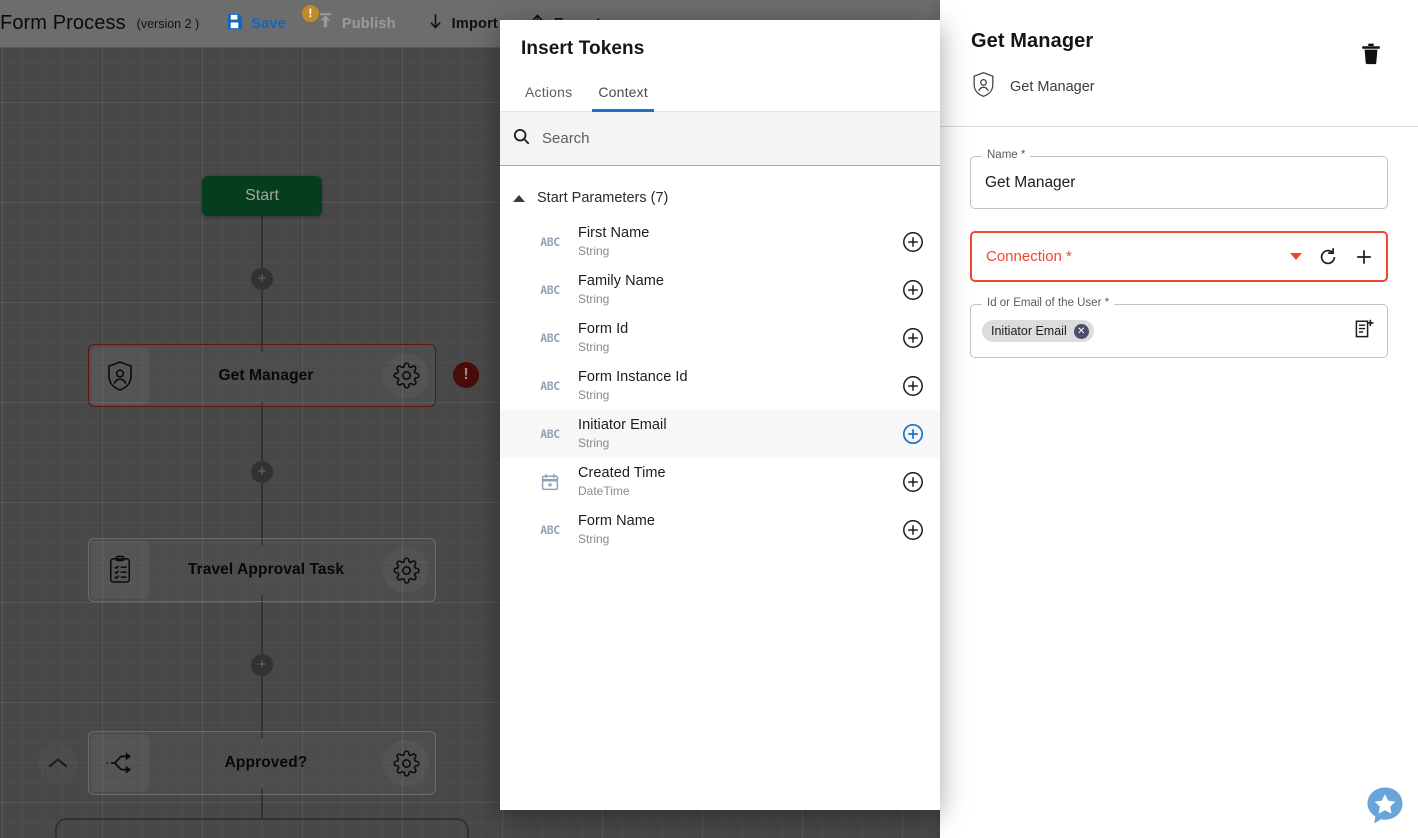 The image size is (1418, 838). Describe the element at coordinates (720, 338) in the screenshot. I see `token-row-form-id: ABC Form Id String` at that location.